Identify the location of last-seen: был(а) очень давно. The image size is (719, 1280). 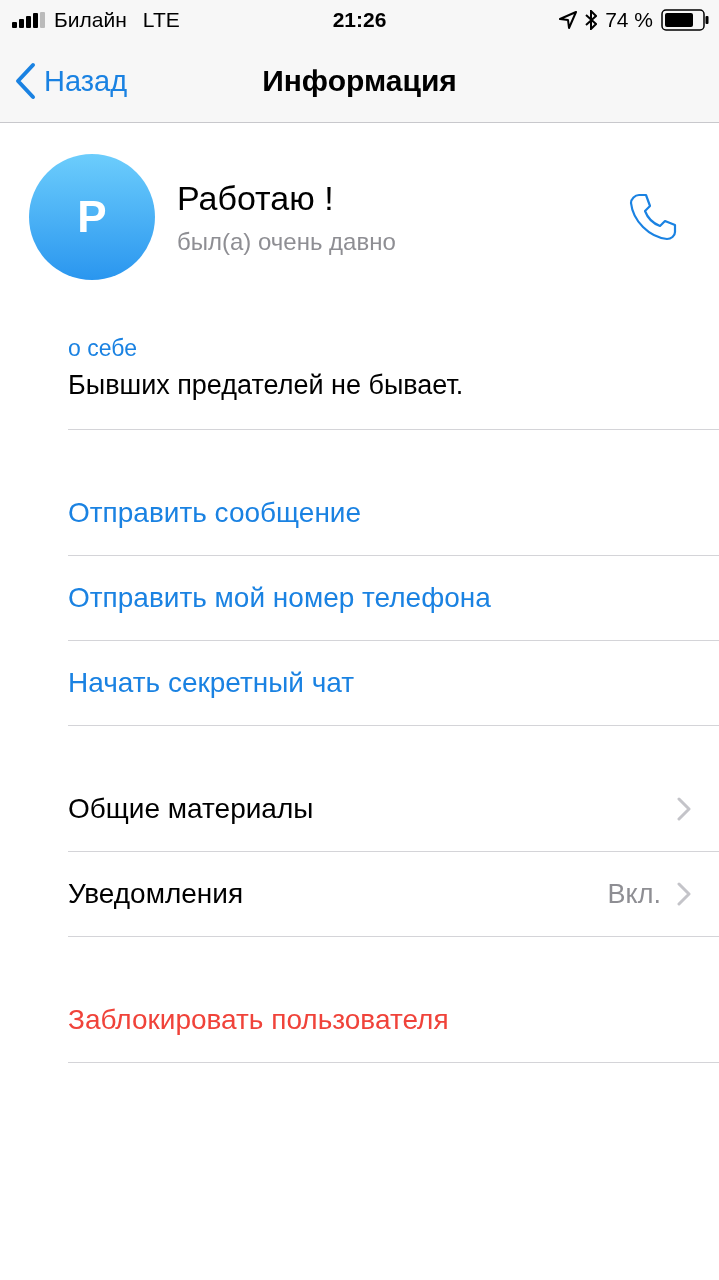
(287, 241).